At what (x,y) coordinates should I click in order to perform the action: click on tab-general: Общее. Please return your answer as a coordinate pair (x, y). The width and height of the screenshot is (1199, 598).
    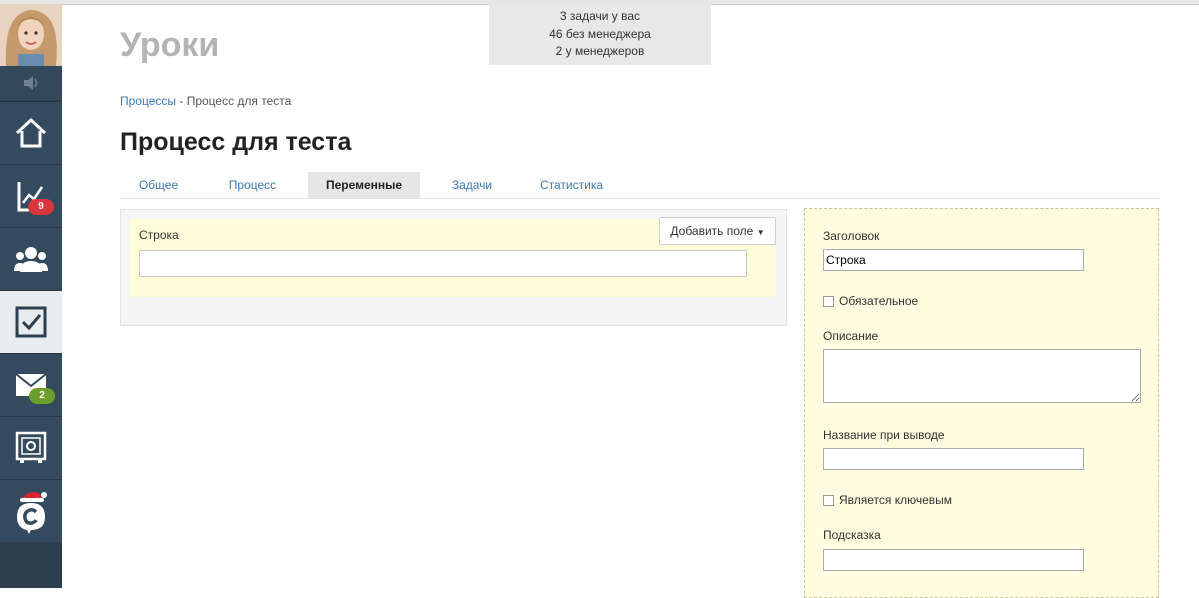
    Looking at the image, I should click on (158, 185).